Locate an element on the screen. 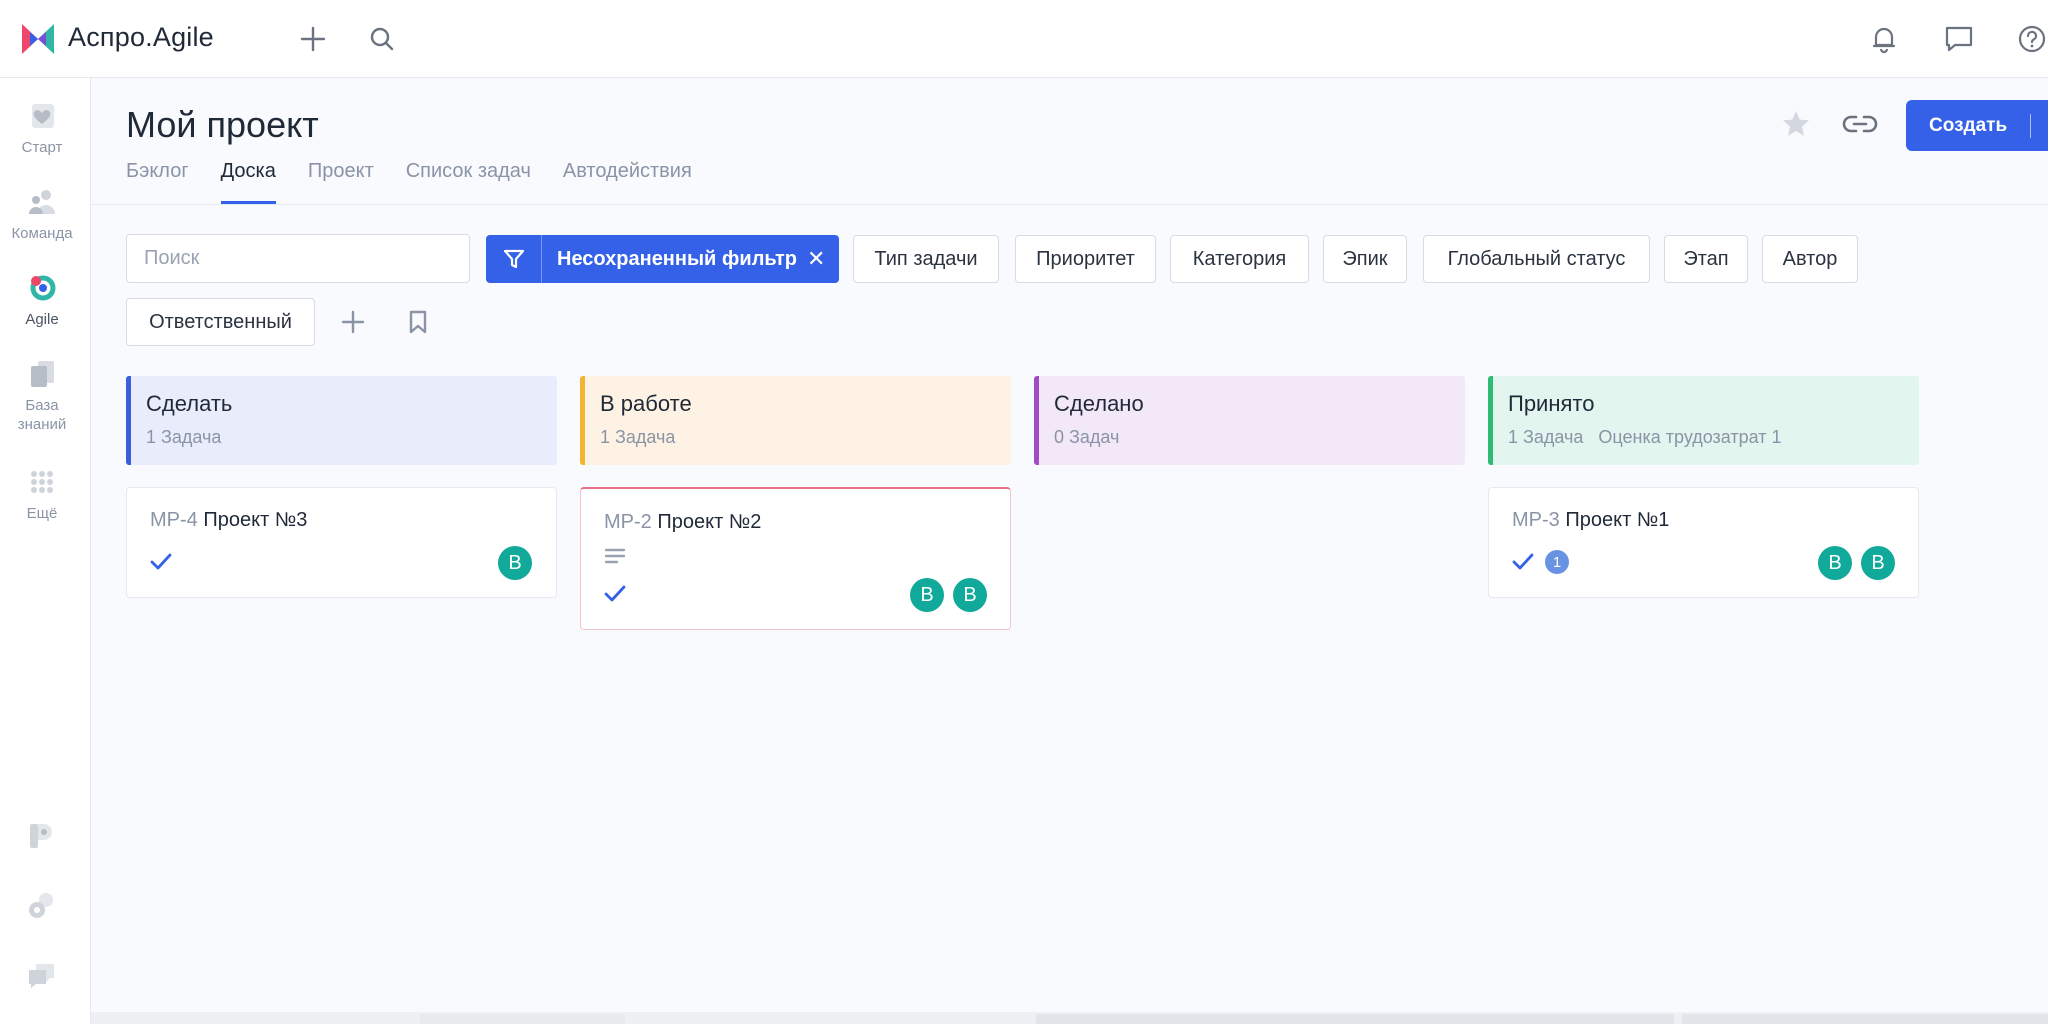 This screenshot has width=2048, height=1024. favorite-star-icon is located at coordinates (1796, 124).